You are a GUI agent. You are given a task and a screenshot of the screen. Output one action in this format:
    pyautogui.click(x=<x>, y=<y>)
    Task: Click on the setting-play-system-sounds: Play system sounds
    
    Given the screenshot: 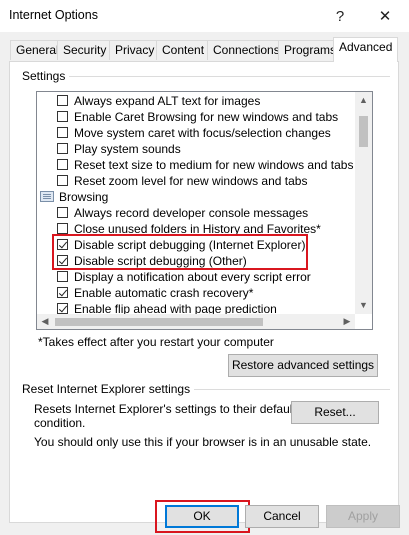 What is the action you would take?
    pyautogui.click(x=119, y=149)
    